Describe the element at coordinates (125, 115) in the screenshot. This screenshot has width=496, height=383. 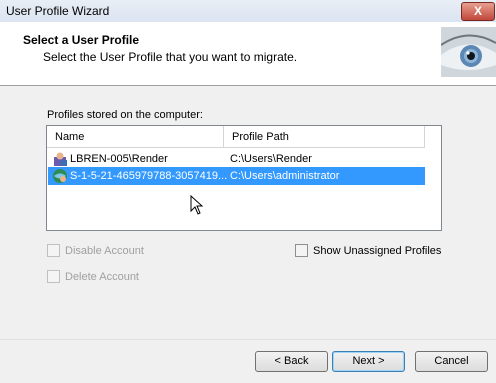
I see `profiles-group-label: Profiles stored on the computer:` at that location.